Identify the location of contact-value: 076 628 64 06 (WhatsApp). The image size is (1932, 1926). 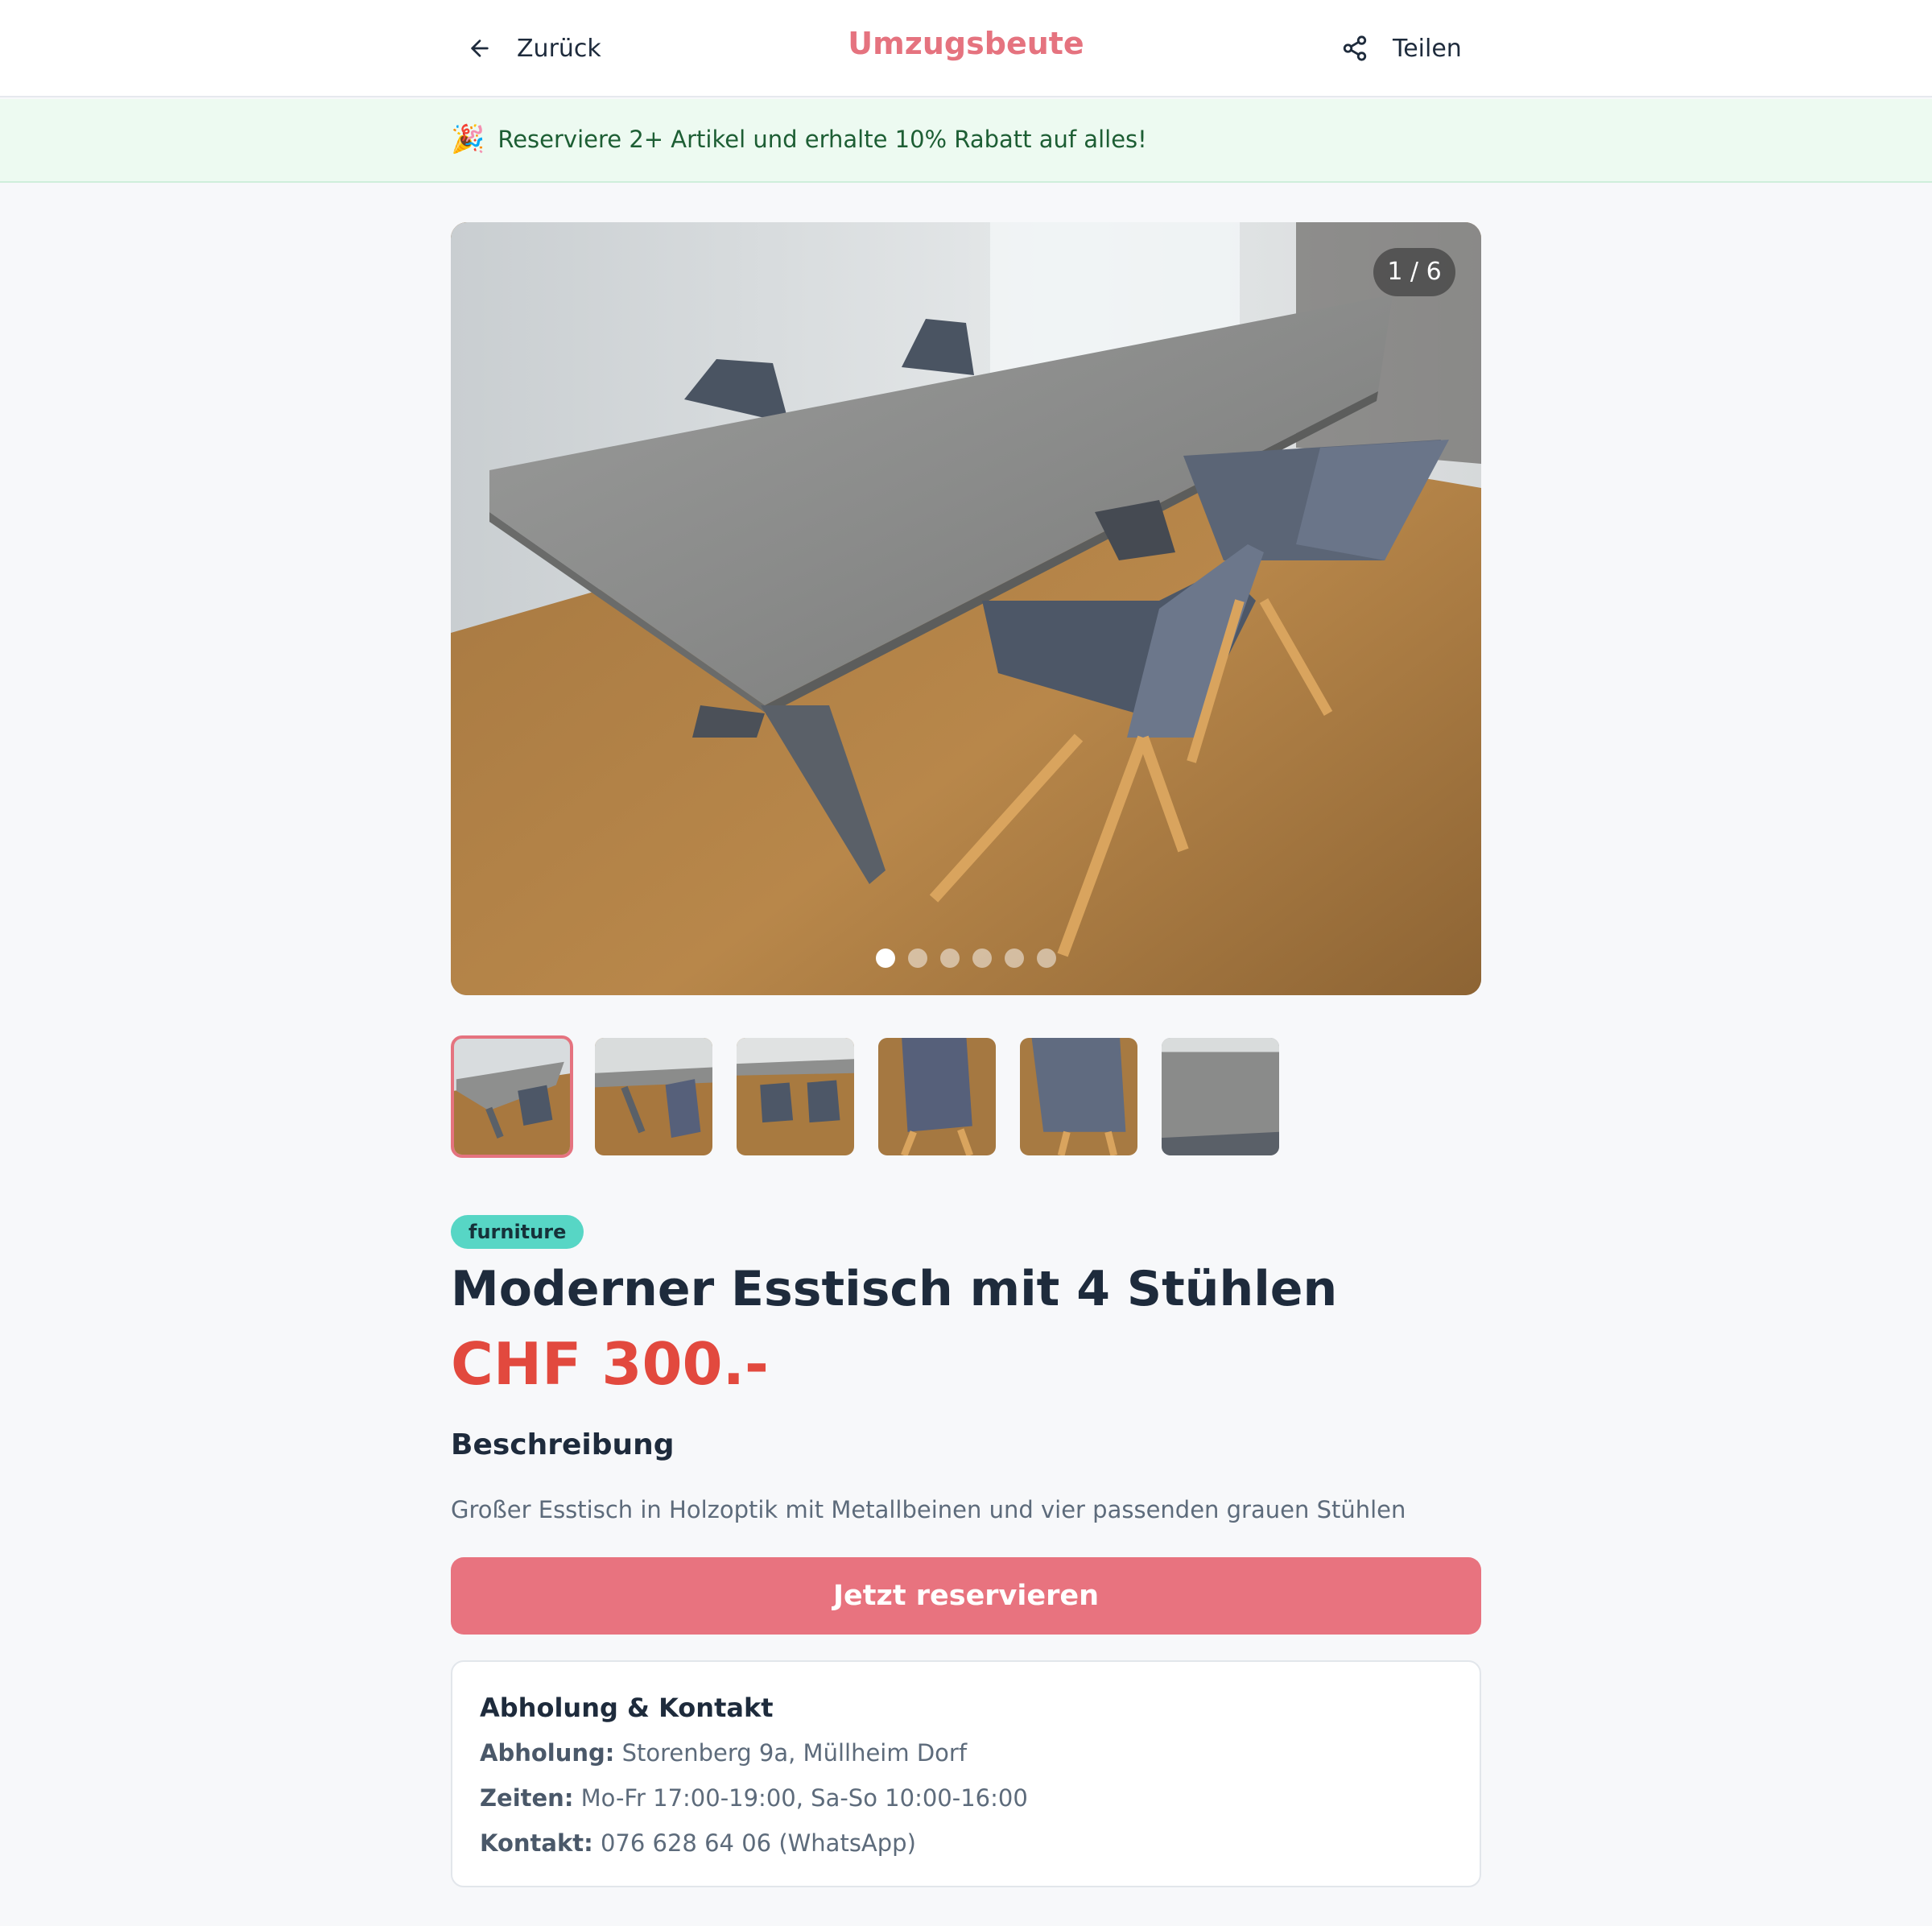
(758, 1843).